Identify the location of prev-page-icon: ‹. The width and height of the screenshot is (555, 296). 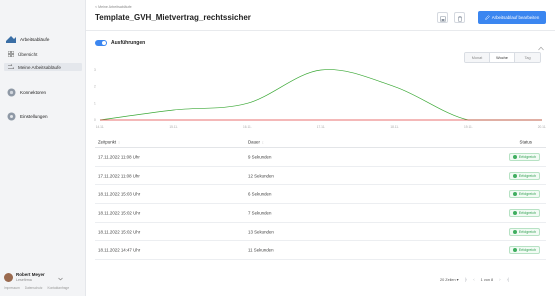
(473, 279).